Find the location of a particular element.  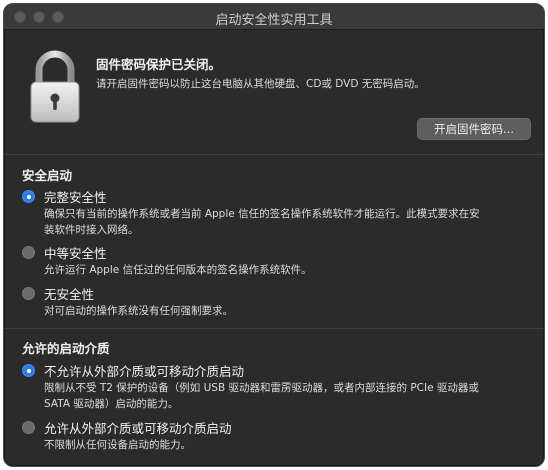

secure-boot-title: 安全启动 is located at coordinates (47, 175).